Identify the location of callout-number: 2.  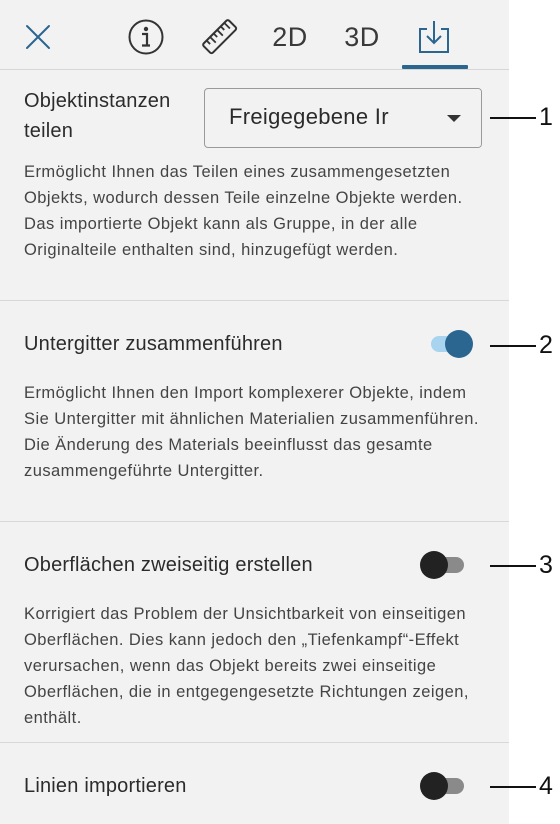
(546, 345).